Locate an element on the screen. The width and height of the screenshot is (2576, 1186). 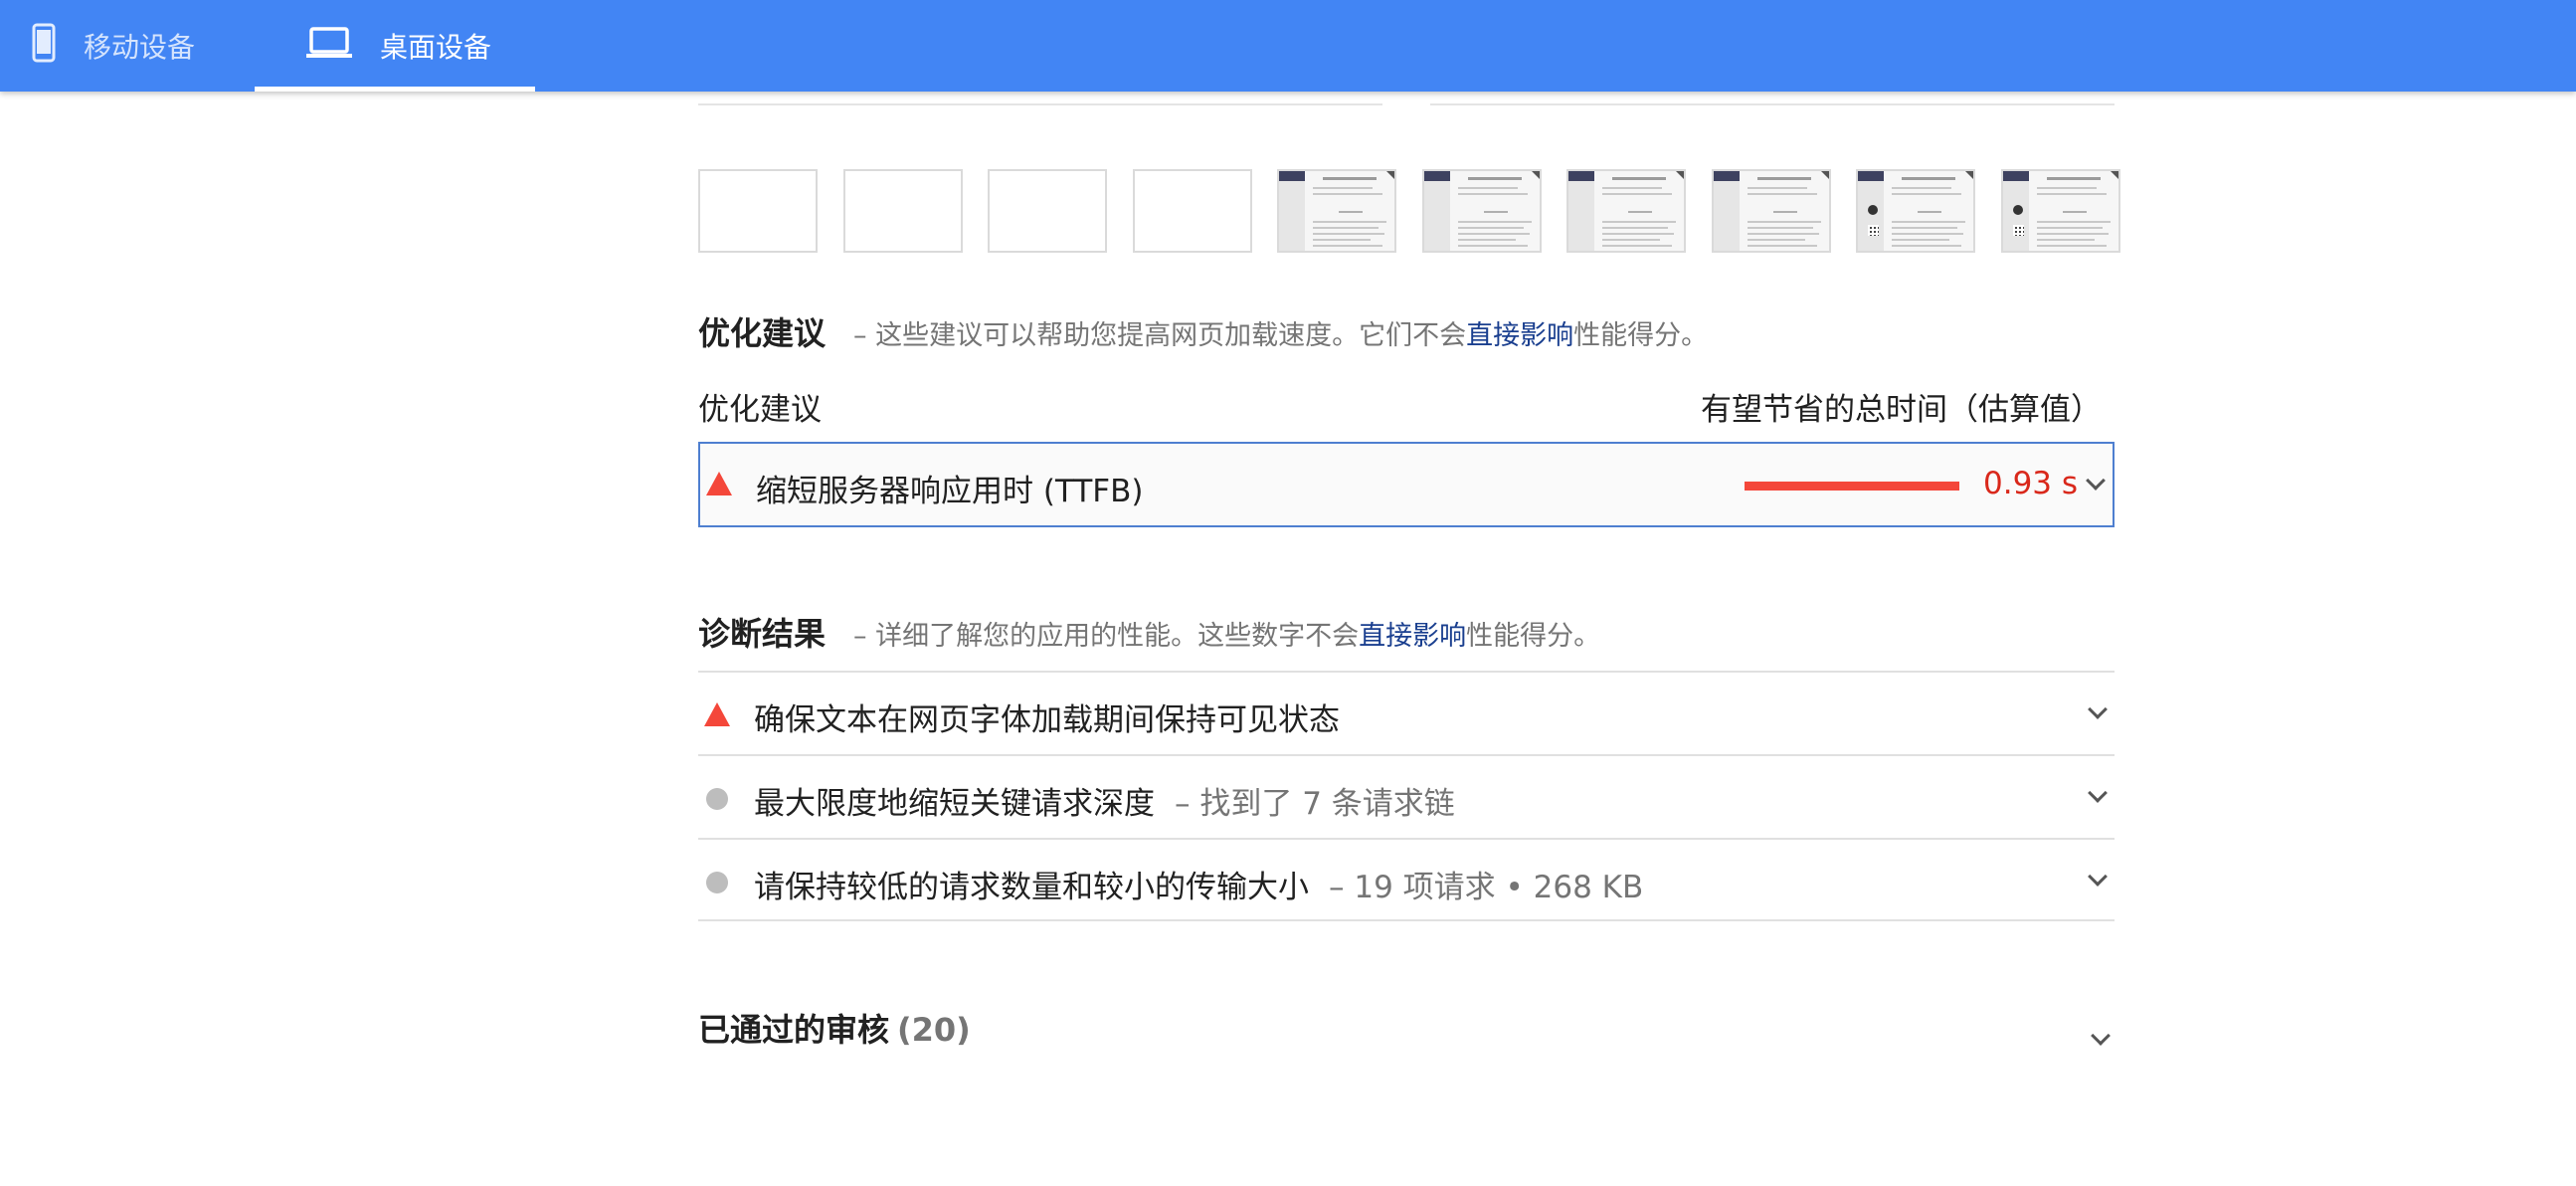
diagnostic-title: 最大限度地缩短关键请求深度 – 找到了 7 条请求链 is located at coordinates (1104, 800).